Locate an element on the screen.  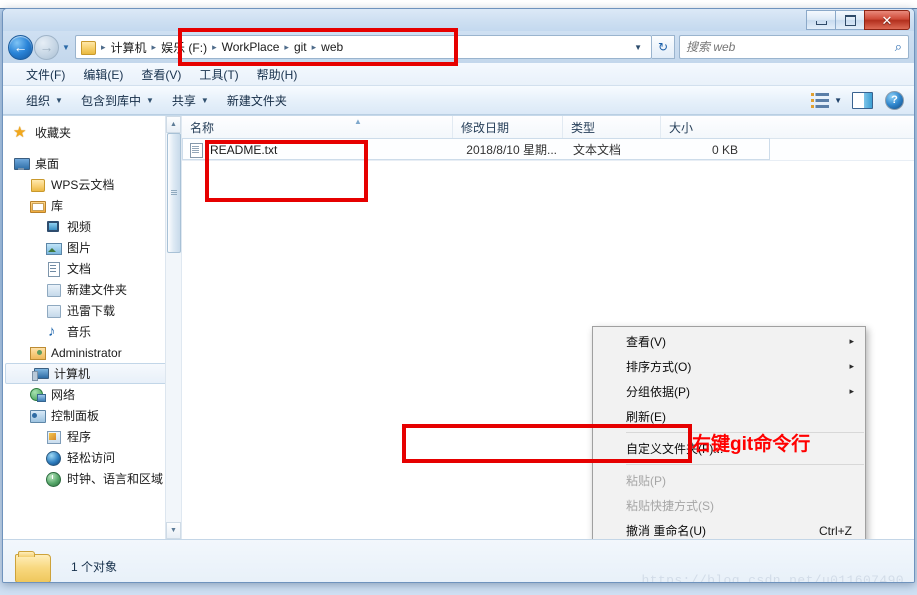
sidebar-item-folder: WPS云文档 is located at coordinates (92, 184).